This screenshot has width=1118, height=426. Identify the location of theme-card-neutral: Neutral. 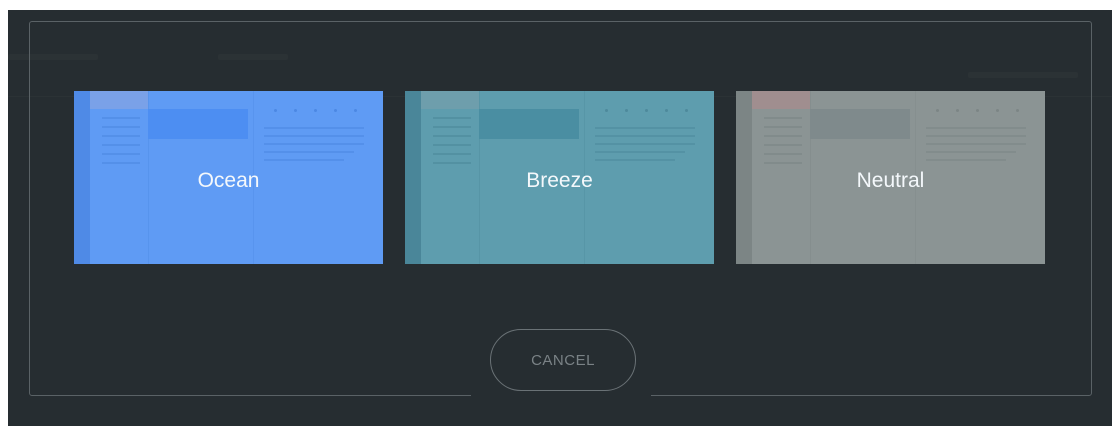
(890, 177).